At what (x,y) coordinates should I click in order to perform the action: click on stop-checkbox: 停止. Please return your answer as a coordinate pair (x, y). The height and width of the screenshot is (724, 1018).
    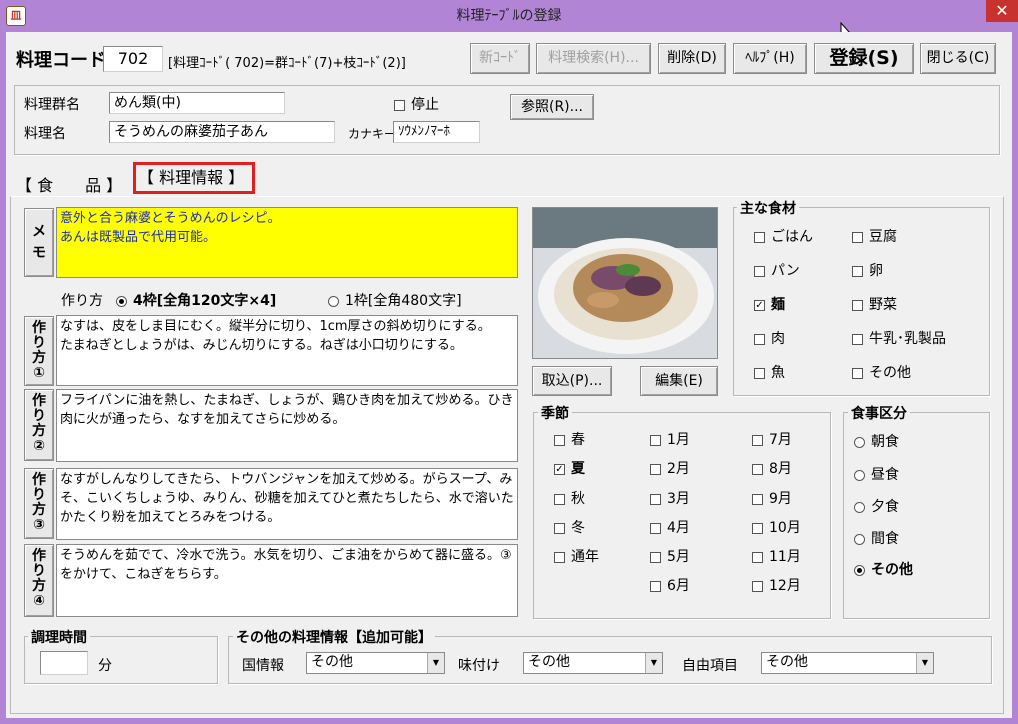
    Looking at the image, I should click on (416, 104).